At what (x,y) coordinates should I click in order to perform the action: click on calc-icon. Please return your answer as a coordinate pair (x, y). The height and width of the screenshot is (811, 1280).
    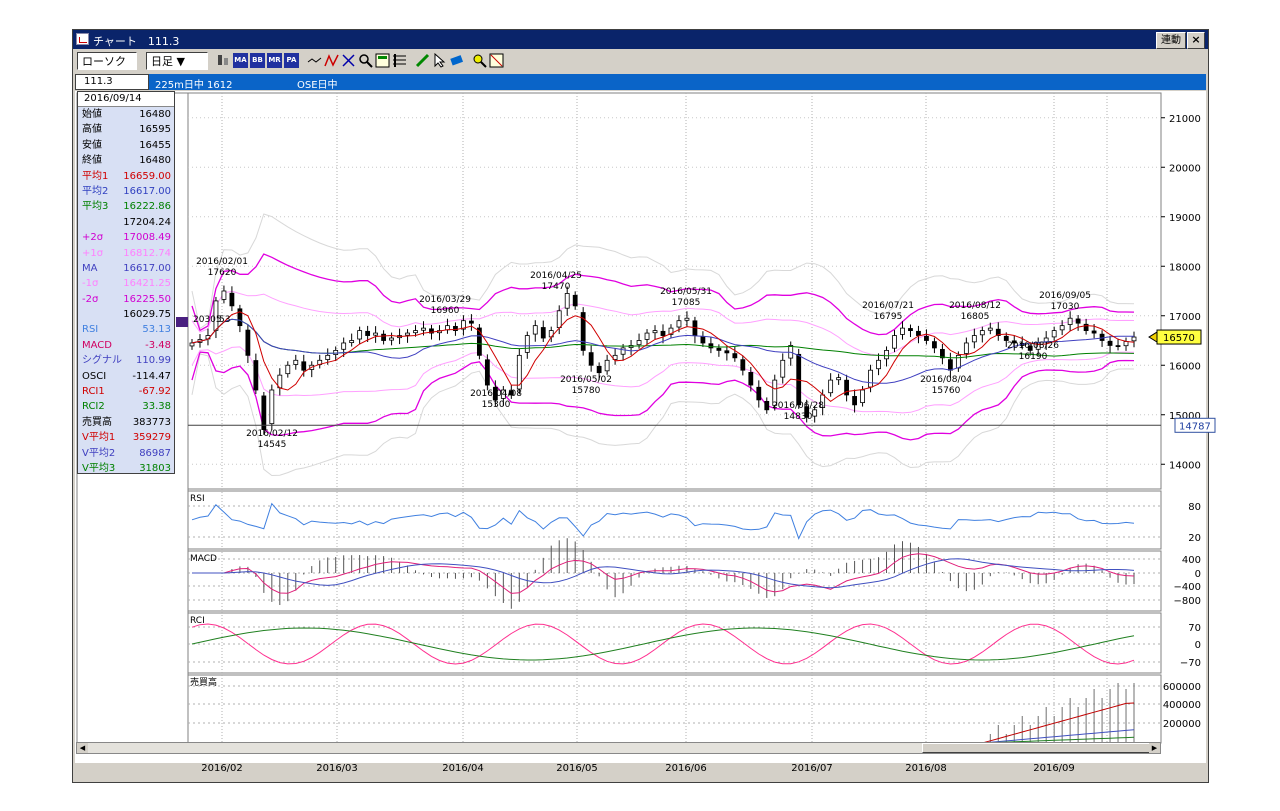
    Looking at the image, I should click on (382, 60).